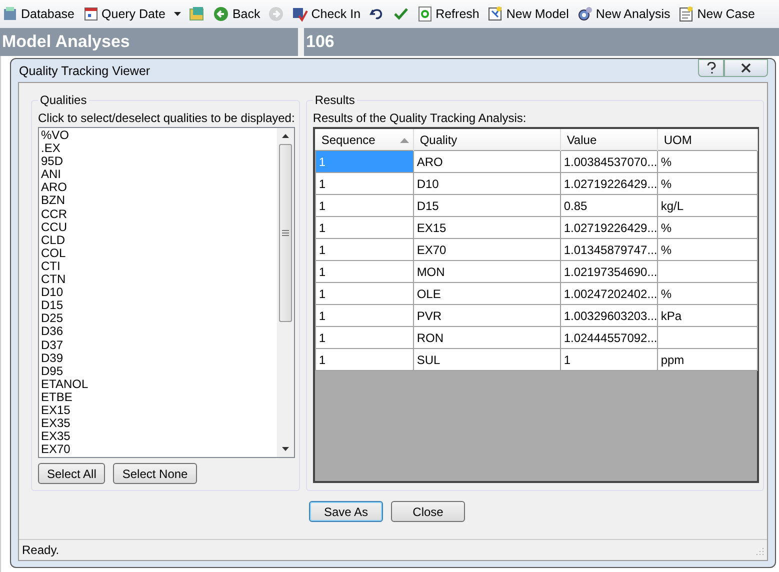  I want to click on toolbar-button: Refresh, so click(448, 14).